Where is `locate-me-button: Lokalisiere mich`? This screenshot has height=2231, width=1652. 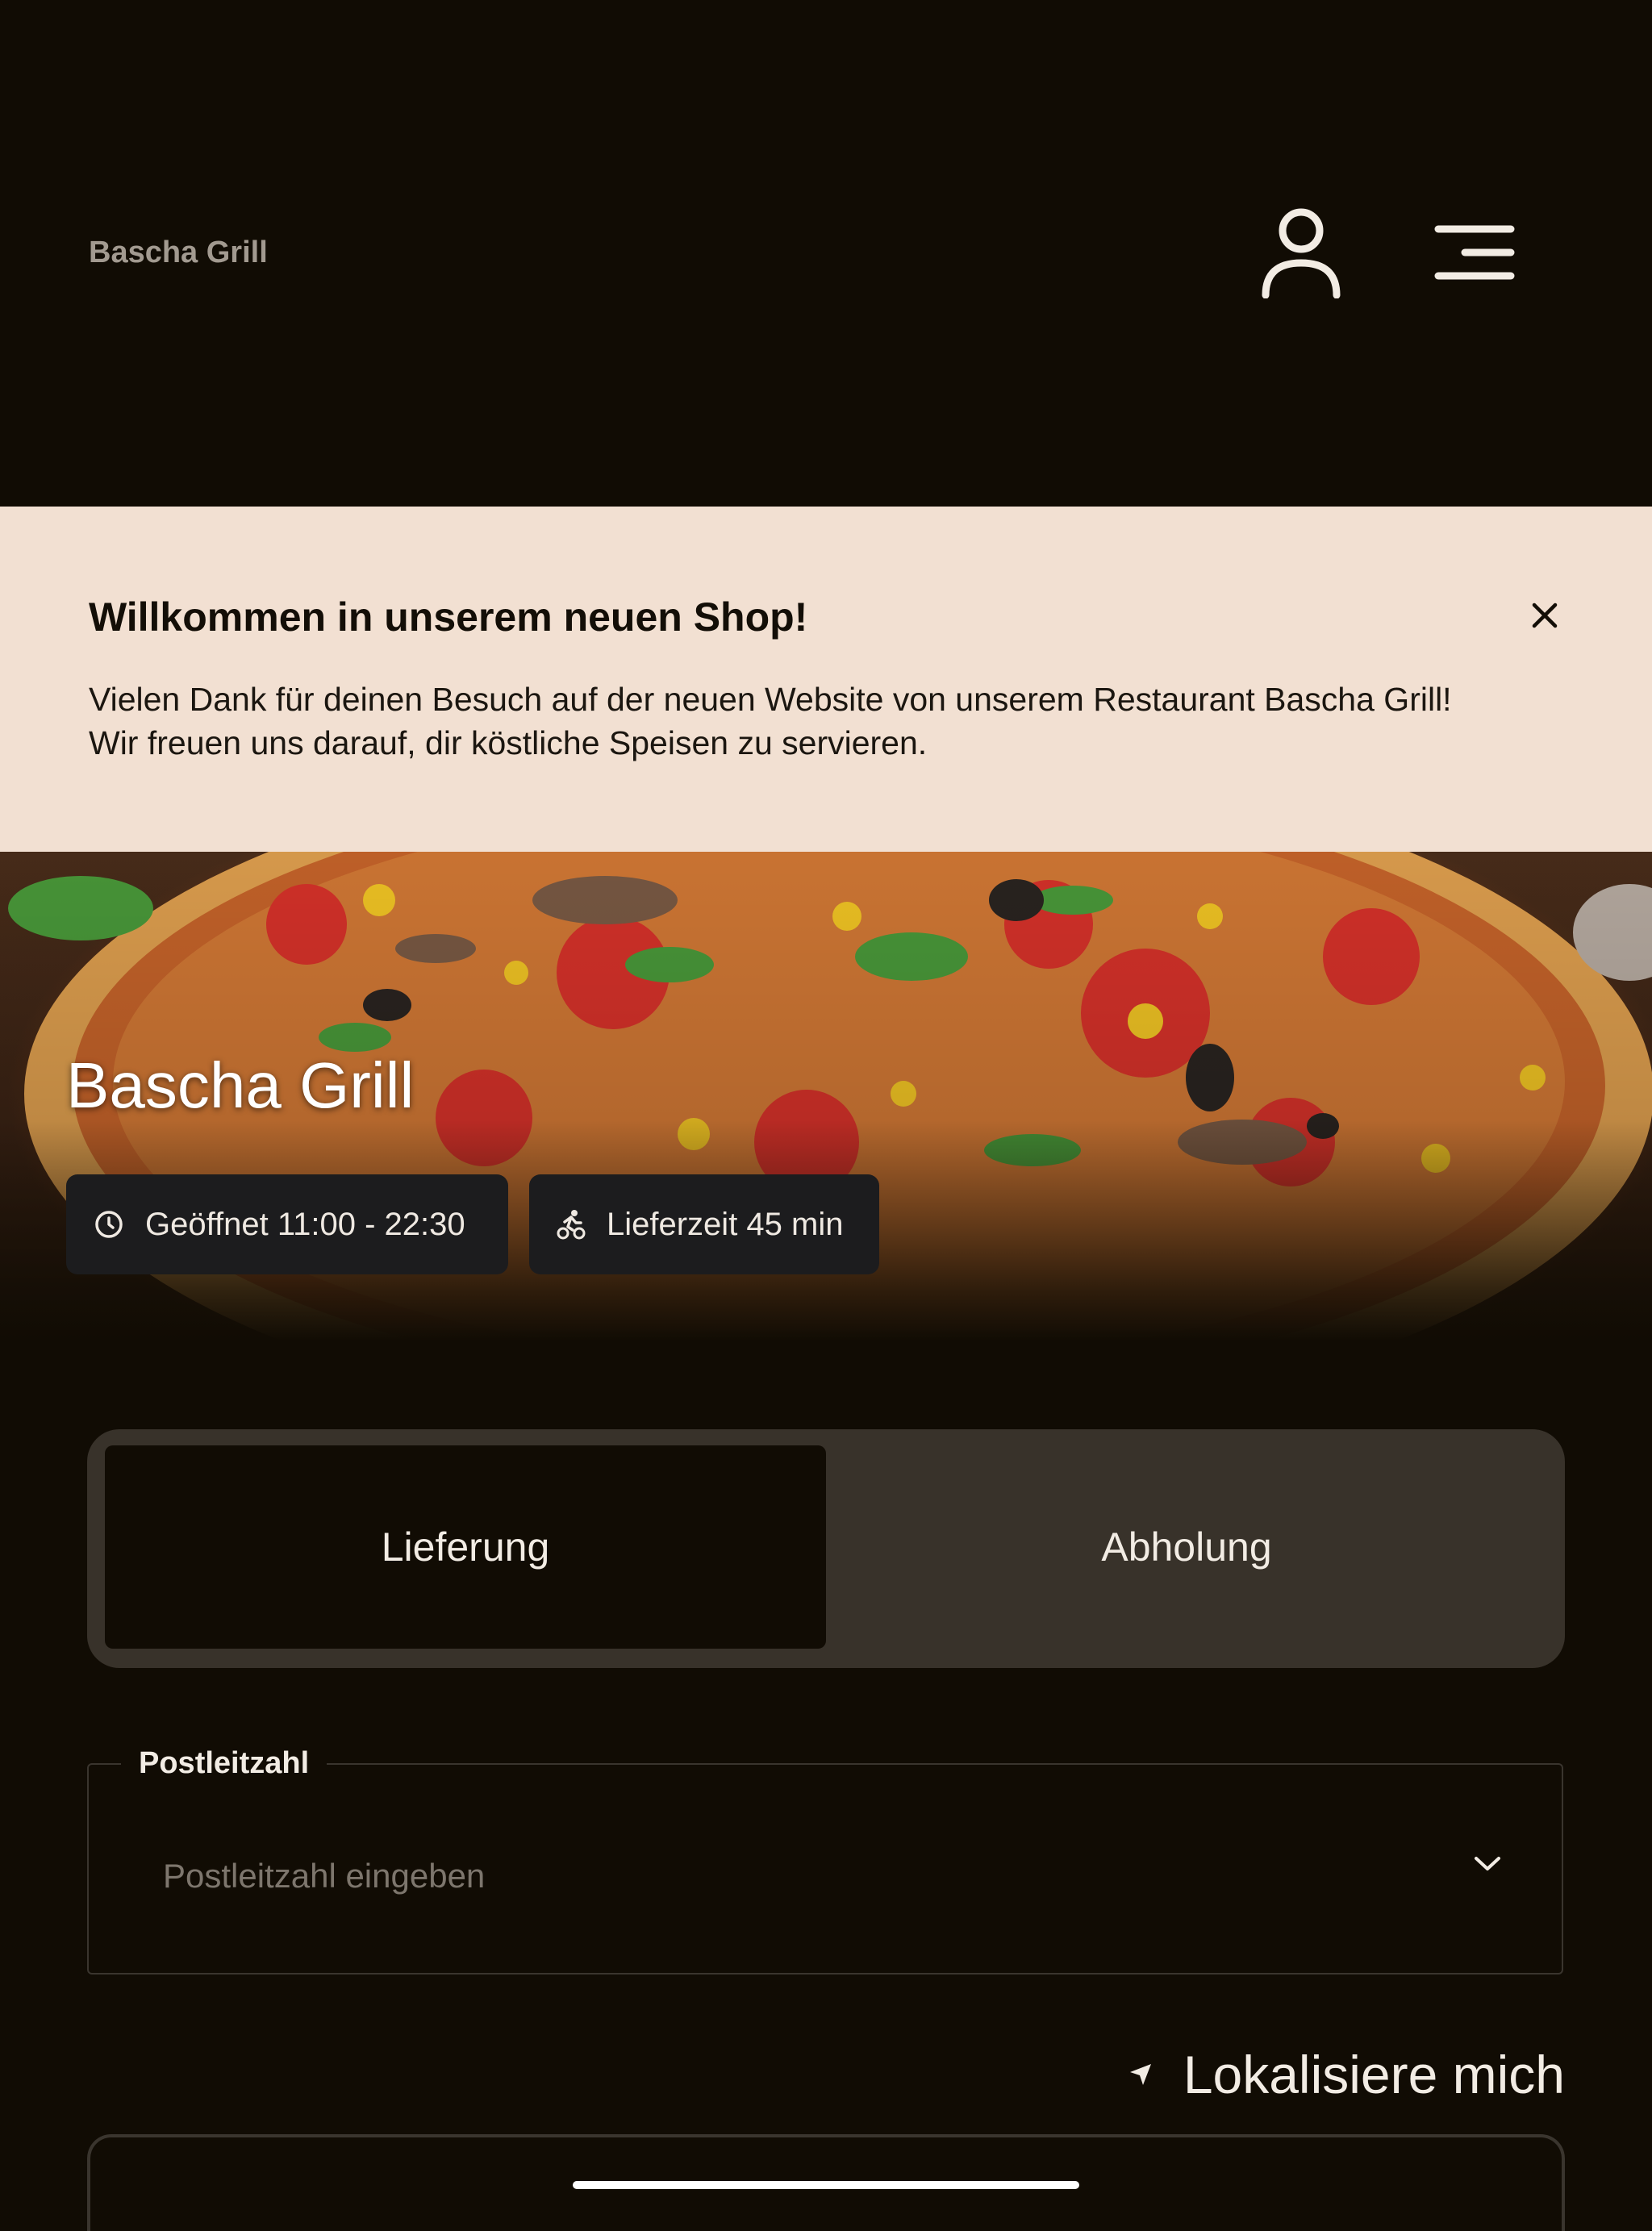
locate-me-button: Lokalisiere mich is located at coordinates (1335, 2074).